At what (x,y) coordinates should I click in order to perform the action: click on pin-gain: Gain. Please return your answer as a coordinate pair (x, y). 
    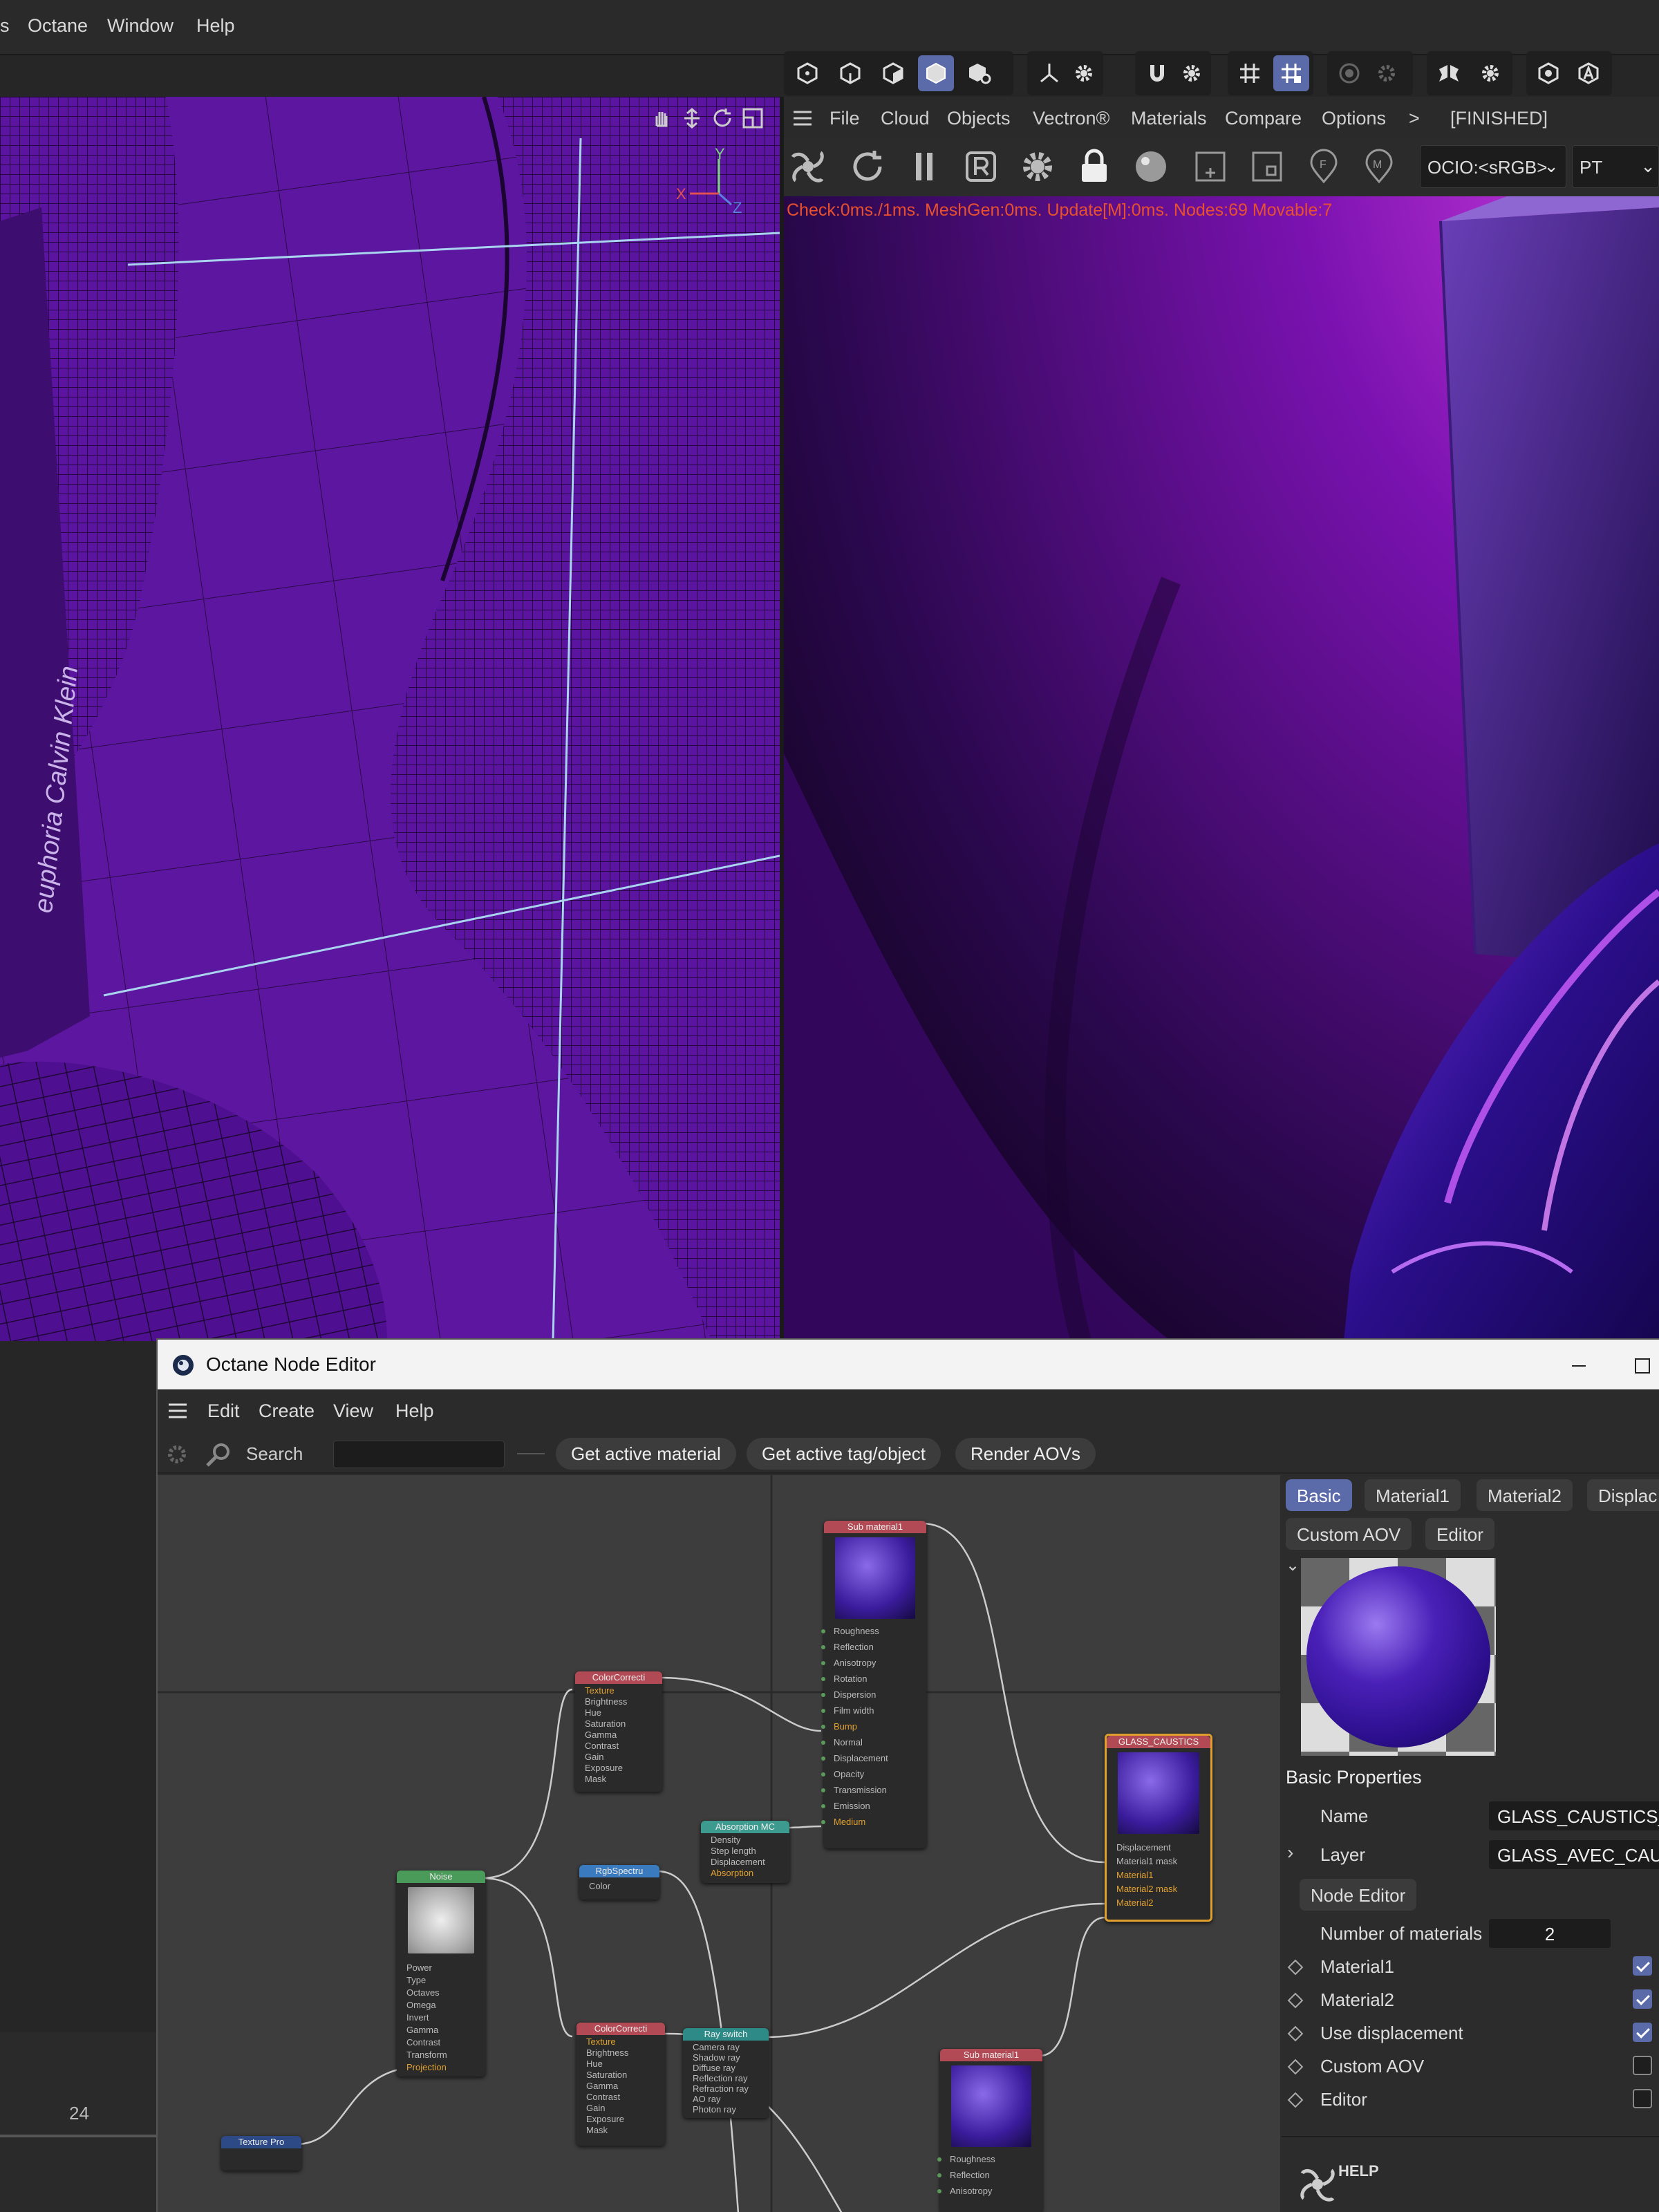
    Looking at the image, I should click on (623, 1757).